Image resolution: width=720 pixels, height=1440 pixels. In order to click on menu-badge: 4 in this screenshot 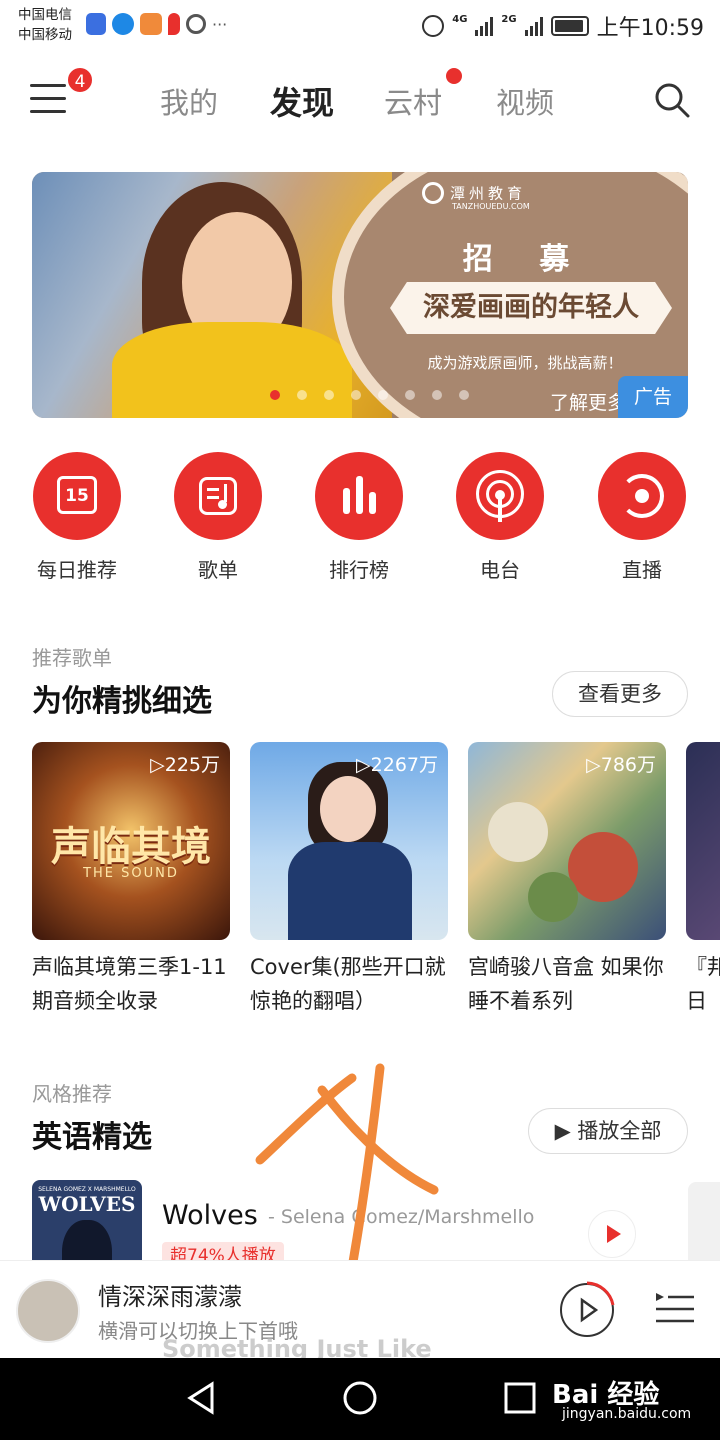, I will do `click(80, 80)`.